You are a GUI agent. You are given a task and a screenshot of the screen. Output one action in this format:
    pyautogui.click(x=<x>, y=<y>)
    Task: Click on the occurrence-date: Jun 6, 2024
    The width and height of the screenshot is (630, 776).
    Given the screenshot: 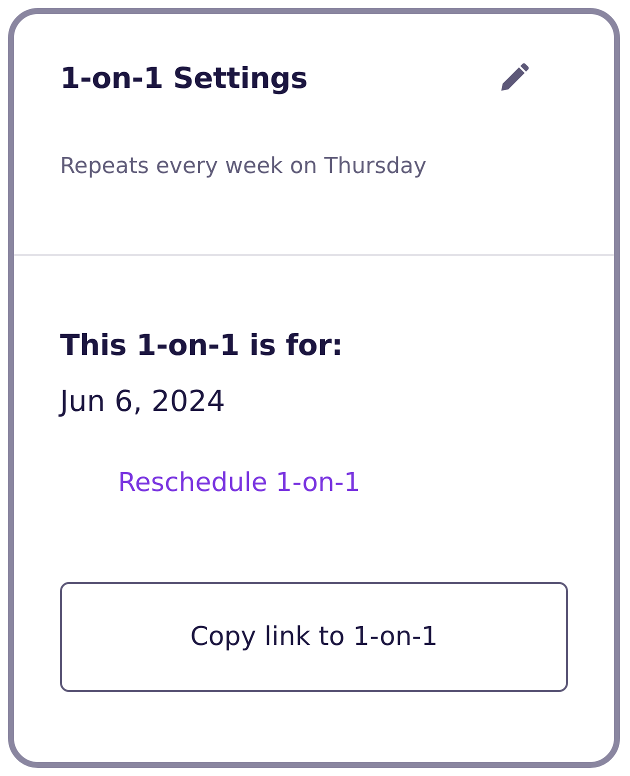 What is the action you would take?
    pyautogui.click(x=143, y=401)
    